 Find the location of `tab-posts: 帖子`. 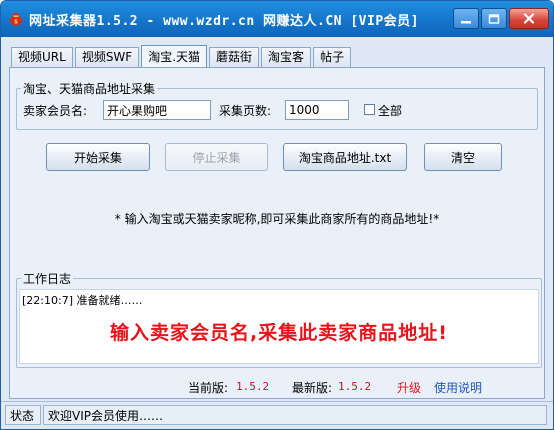

tab-posts: 帖子 is located at coordinates (332, 57).